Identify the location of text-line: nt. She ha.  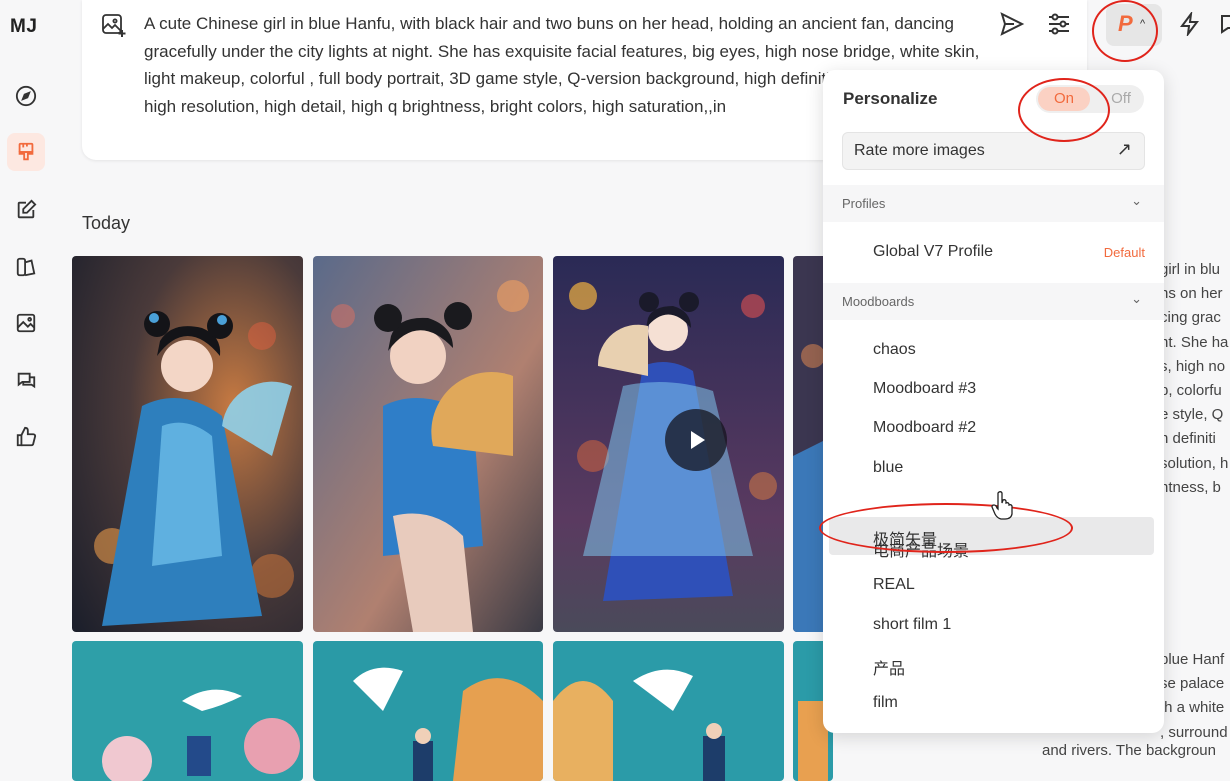
(1194, 342).